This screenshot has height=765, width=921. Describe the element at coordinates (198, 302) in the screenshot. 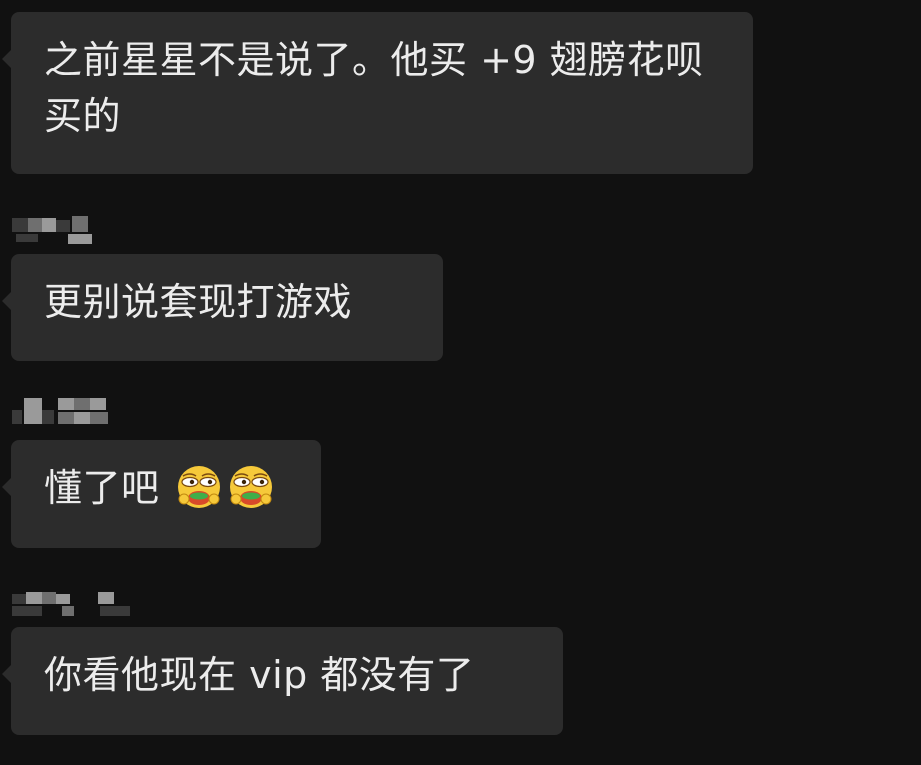

I see `message-text: 更别说套现打游戏` at that location.